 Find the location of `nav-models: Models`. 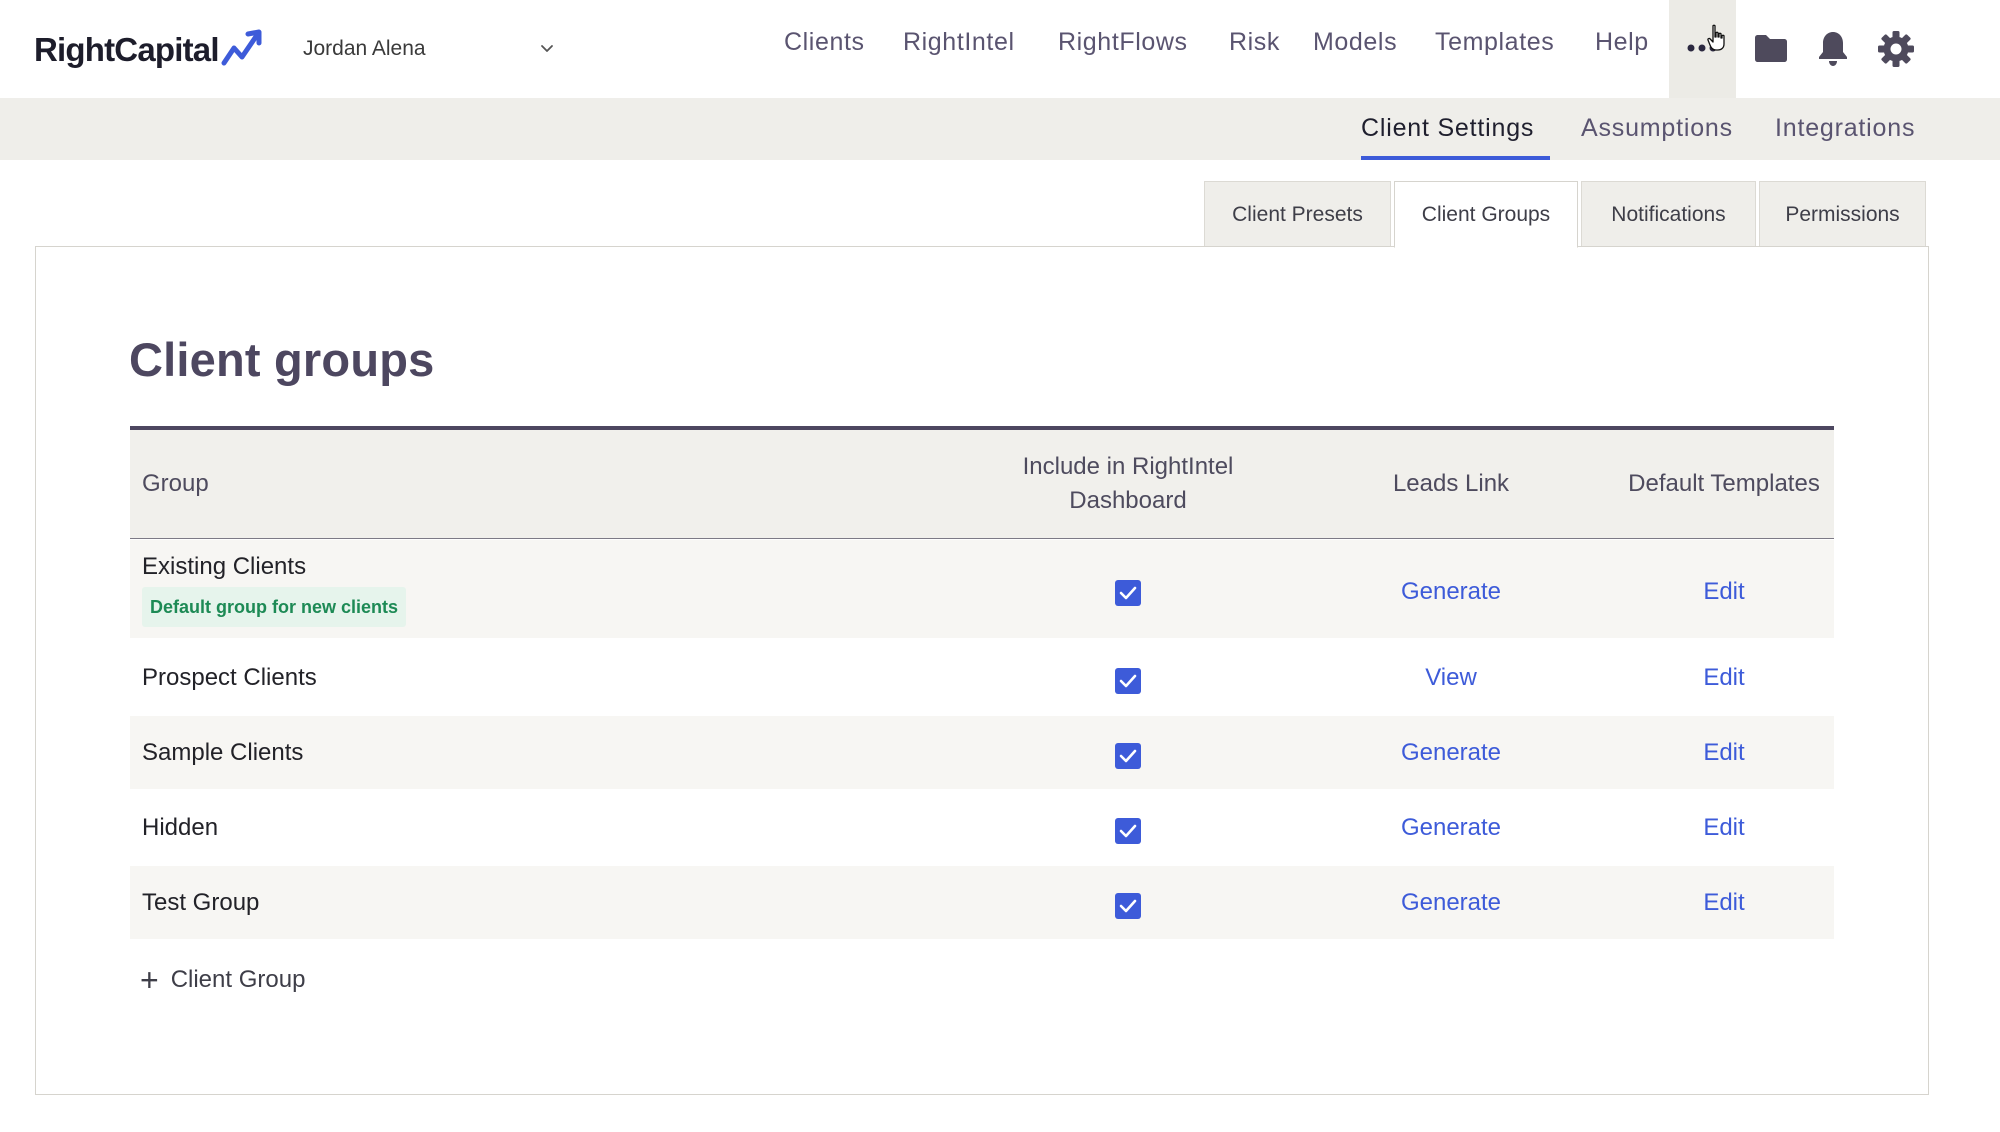

nav-models: Models is located at coordinates (1355, 50).